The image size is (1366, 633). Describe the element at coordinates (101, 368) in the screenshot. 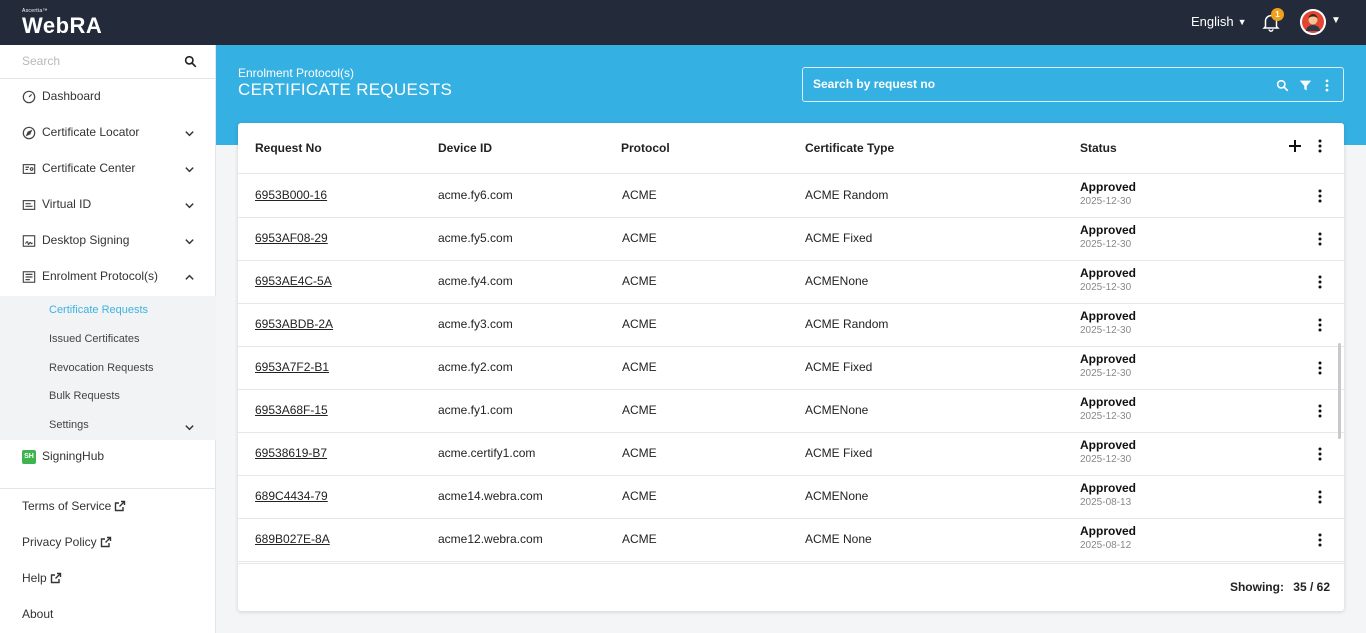

I see `submenu-item-revocation-requests: Revocation Requests` at that location.